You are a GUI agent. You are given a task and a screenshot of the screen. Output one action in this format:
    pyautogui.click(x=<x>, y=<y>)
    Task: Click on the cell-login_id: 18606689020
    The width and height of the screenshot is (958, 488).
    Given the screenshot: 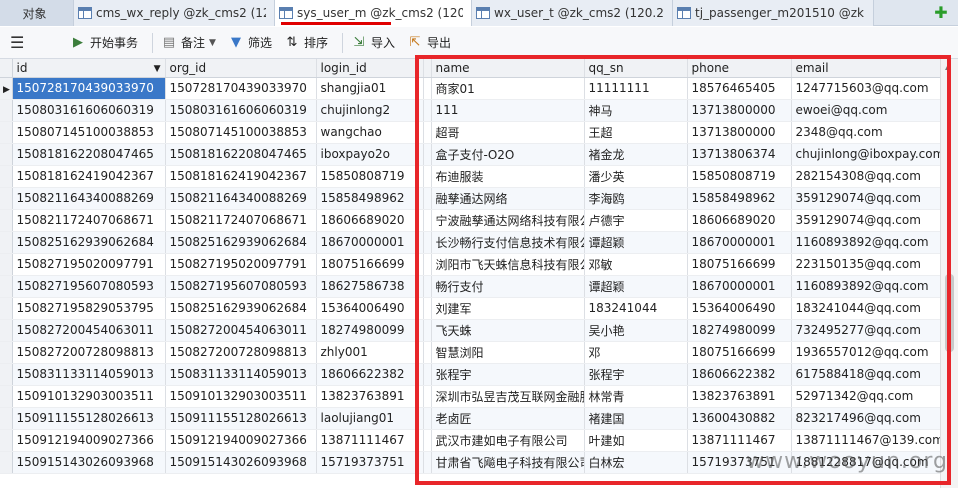 What is the action you would take?
    pyautogui.click(x=370, y=220)
    